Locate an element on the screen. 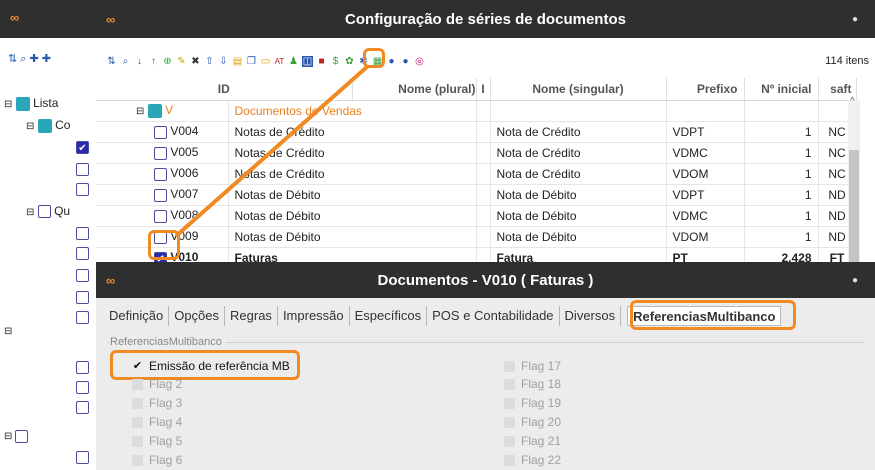 The height and width of the screenshot is (470, 875). row-prefix: VDMC is located at coordinates (705, 153).